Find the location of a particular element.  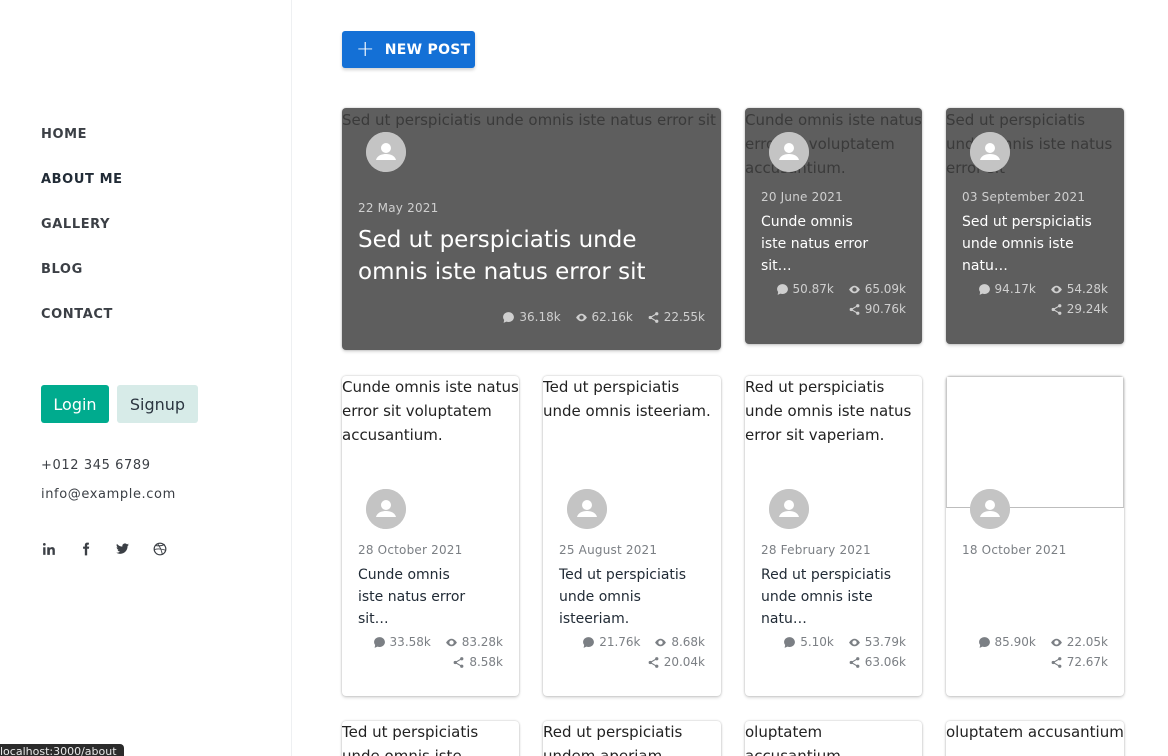

post-date: 20 June 2021 is located at coordinates (802, 197).